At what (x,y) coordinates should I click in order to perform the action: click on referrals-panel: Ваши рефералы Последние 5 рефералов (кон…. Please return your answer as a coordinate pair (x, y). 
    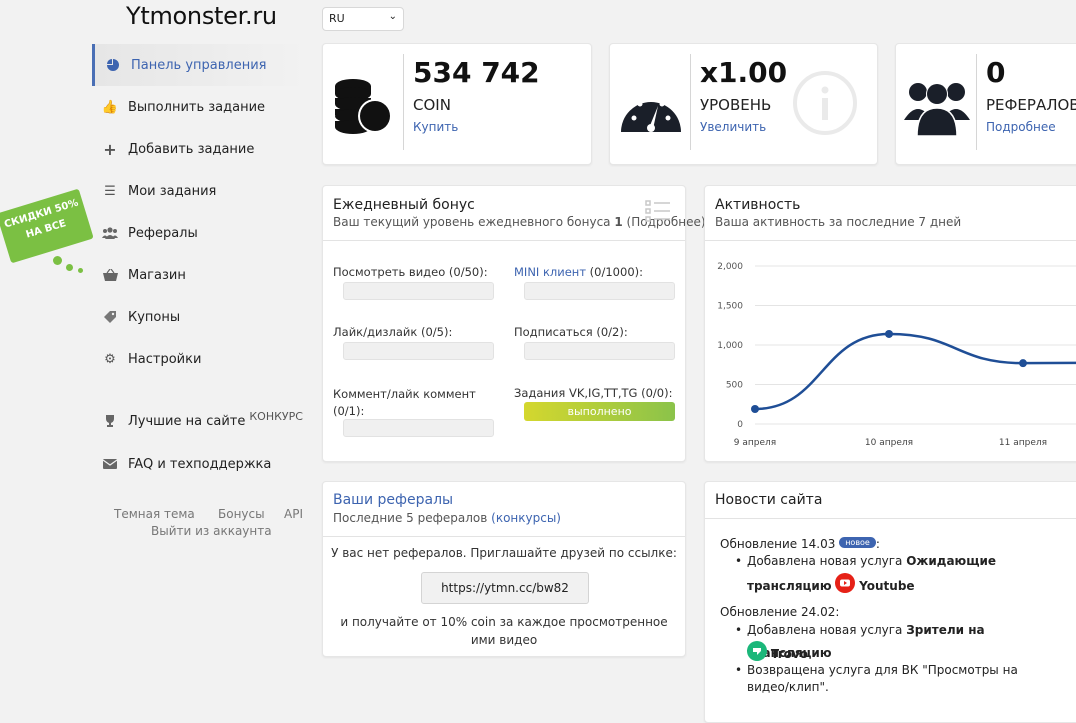
    Looking at the image, I should click on (504, 569).